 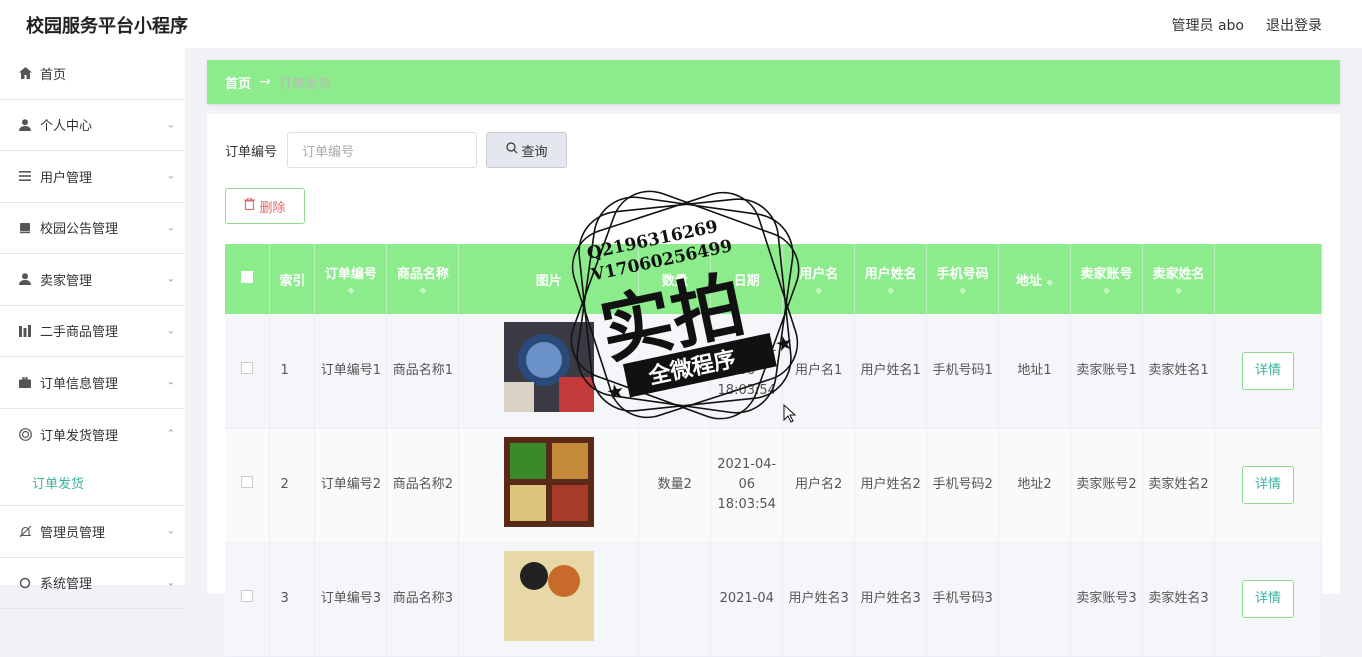 What do you see at coordinates (423, 599) in the screenshot?
I see `cell-goods: 商品名称3` at bounding box center [423, 599].